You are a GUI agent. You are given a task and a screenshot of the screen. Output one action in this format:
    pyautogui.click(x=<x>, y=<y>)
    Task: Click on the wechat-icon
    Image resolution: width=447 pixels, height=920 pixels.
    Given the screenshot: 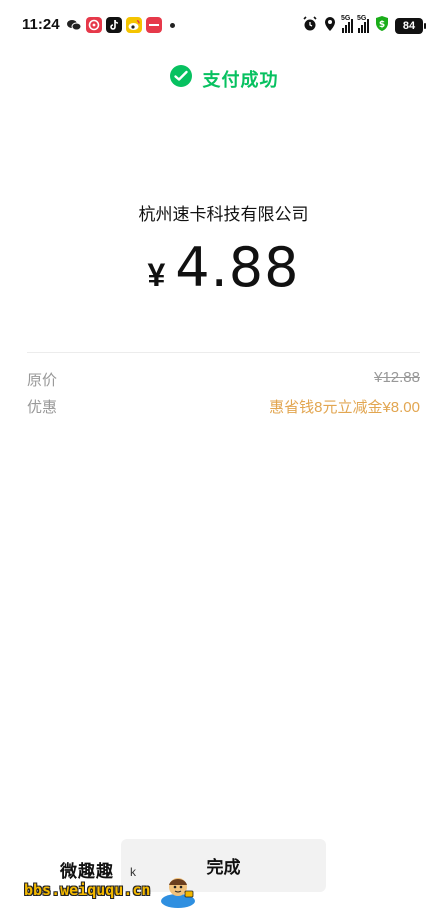 What is the action you would take?
    pyautogui.click(x=74, y=25)
    